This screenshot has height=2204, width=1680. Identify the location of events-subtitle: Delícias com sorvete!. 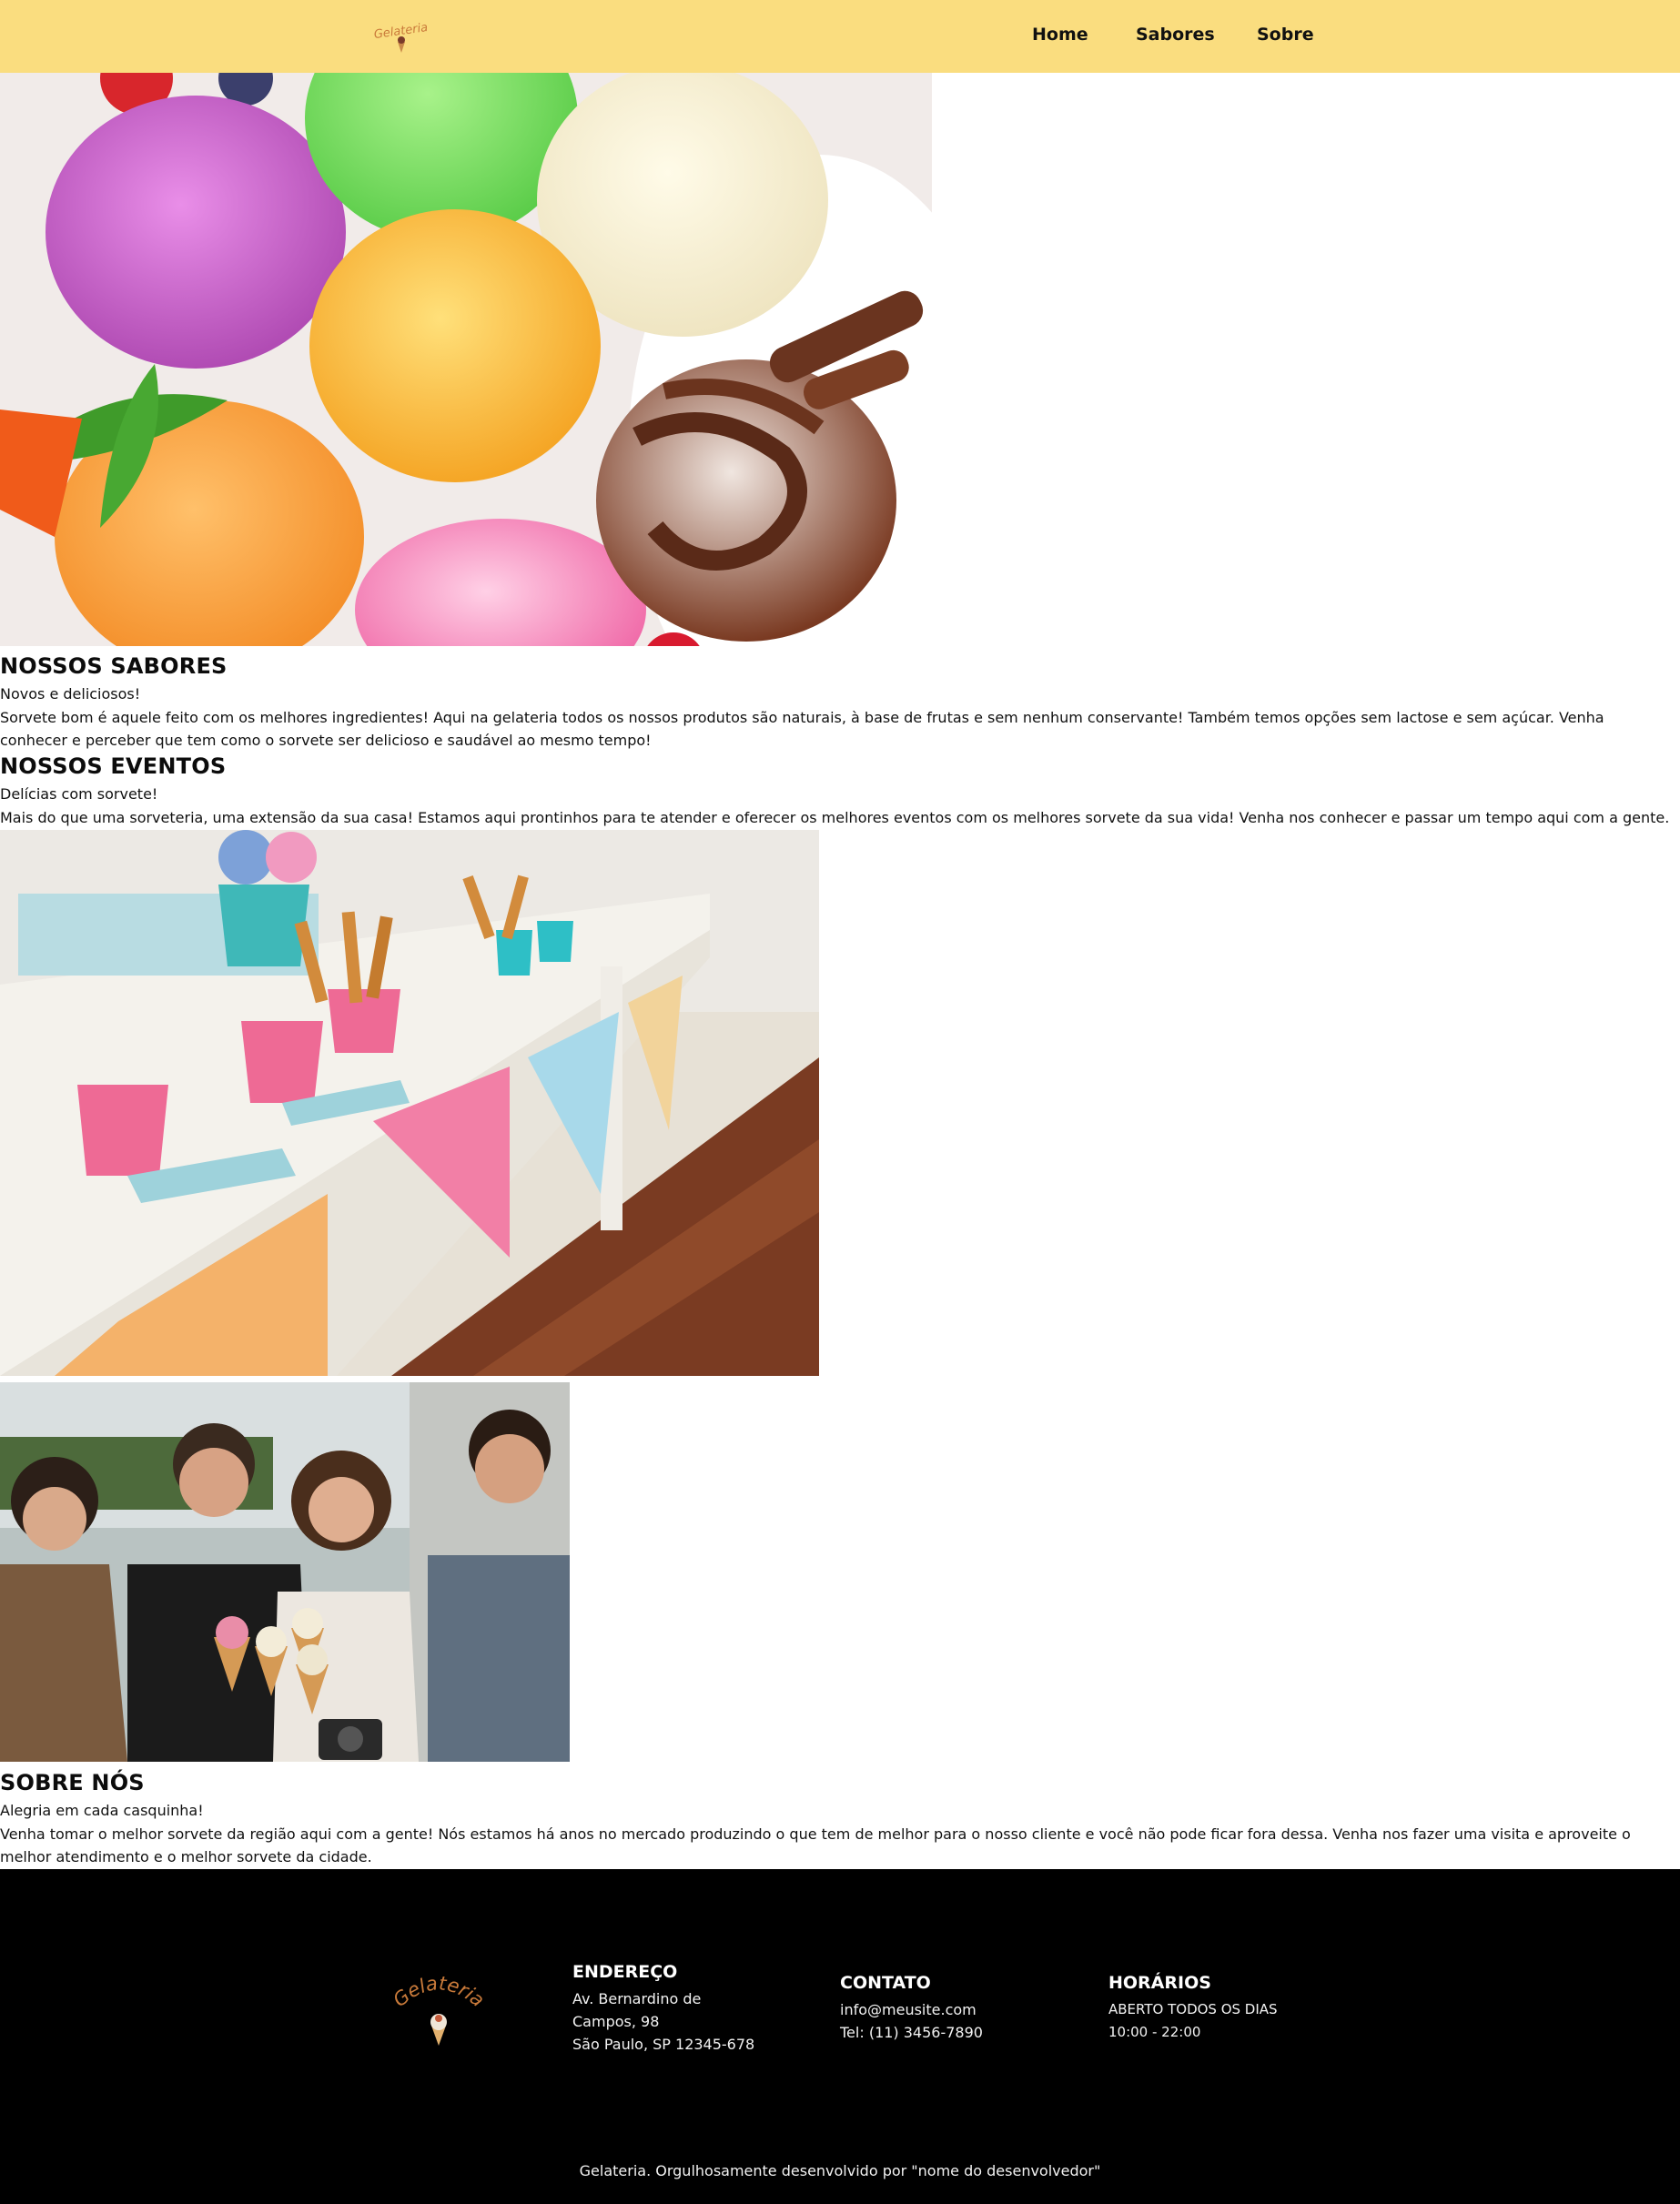
(79, 794).